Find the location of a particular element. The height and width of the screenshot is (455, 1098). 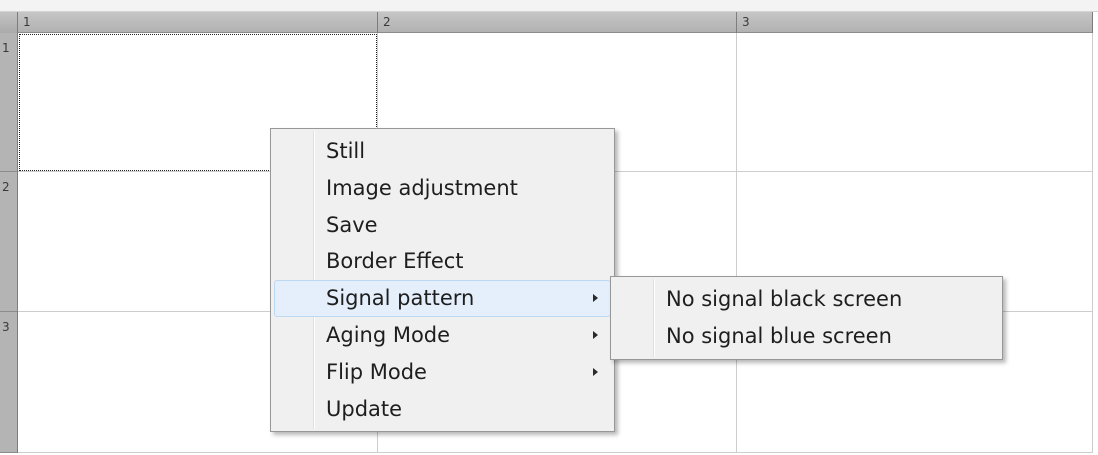

row-header-2: 2 is located at coordinates (8, 242).